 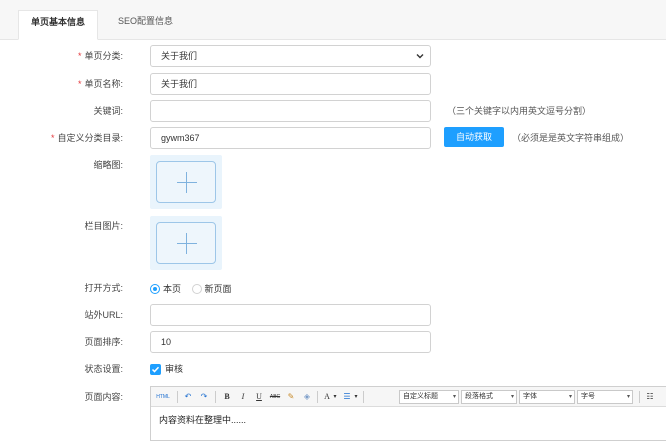 I want to click on category-select: 关于我们, so click(x=290, y=56).